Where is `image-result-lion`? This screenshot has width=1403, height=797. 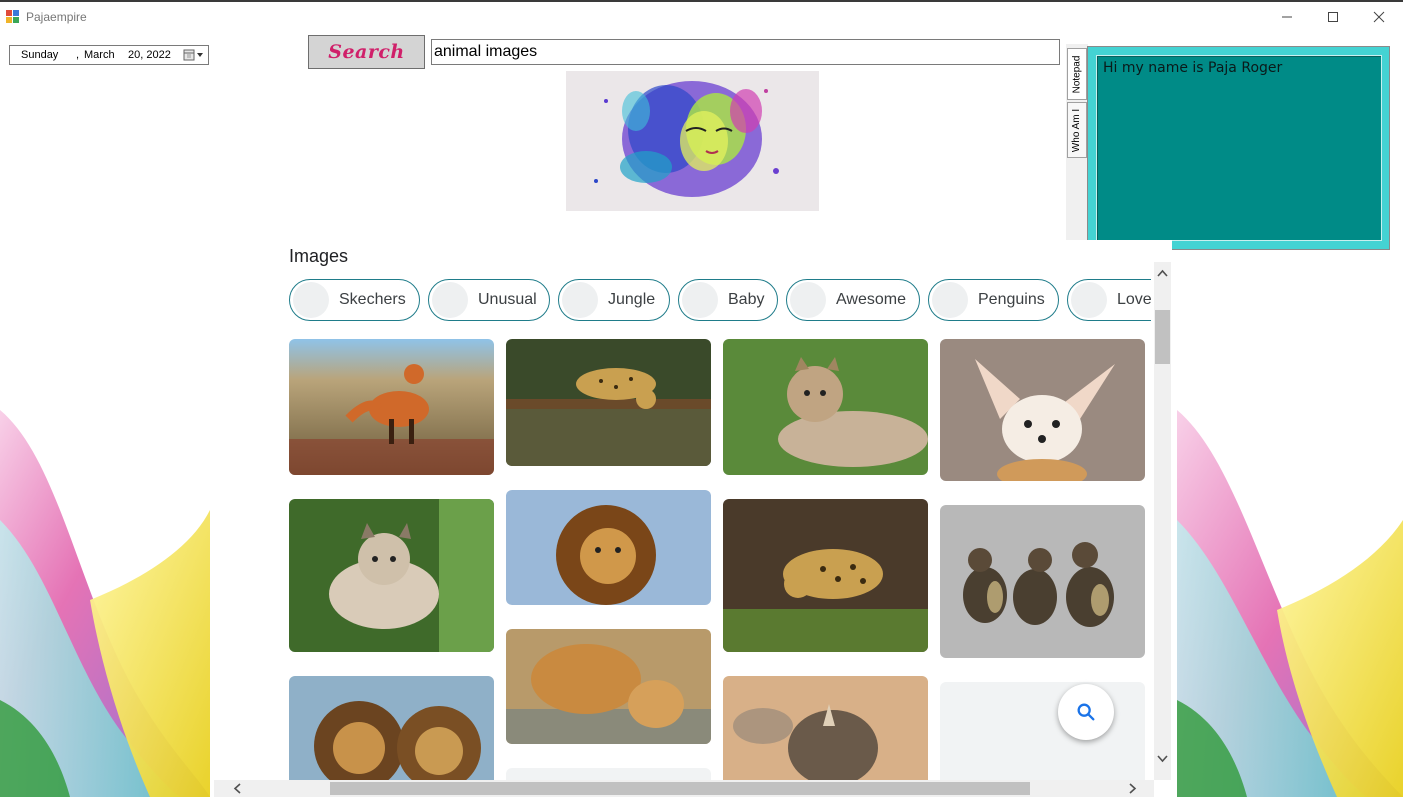 image-result-lion is located at coordinates (608, 547).